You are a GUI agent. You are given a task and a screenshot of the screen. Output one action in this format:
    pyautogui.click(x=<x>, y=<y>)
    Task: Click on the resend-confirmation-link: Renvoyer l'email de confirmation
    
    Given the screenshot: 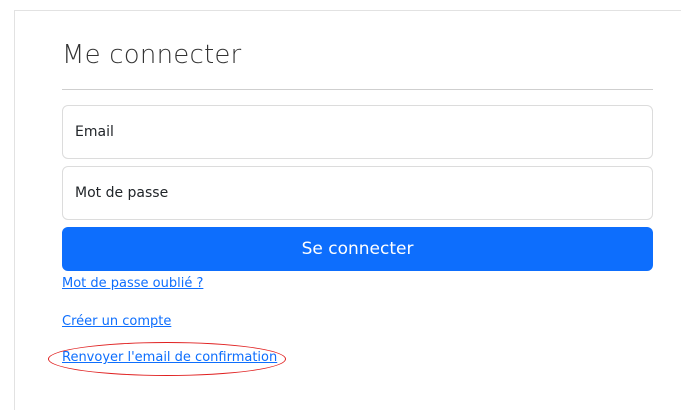 What is the action you would take?
    pyautogui.click(x=169, y=357)
    